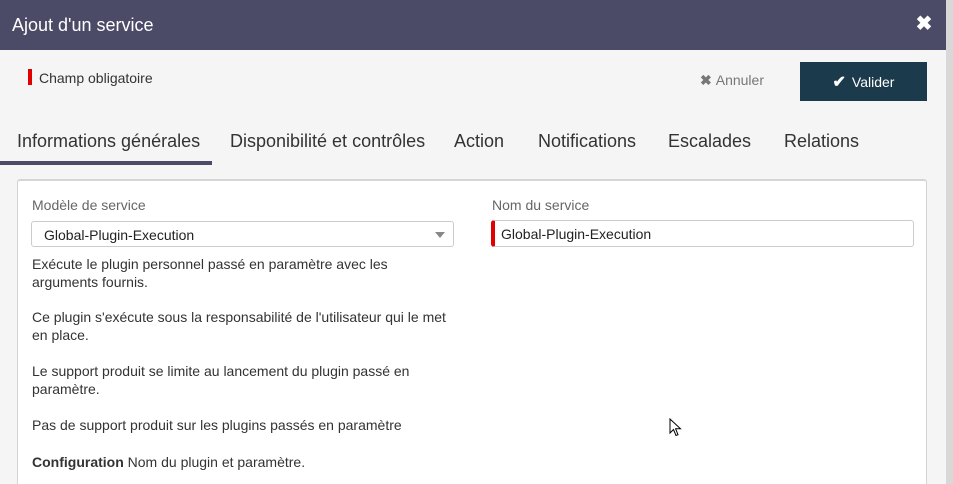 This screenshot has height=484, width=953. Describe the element at coordinates (96, 78) in the screenshot. I see `required-legend: Champ obligatoire` at that location.